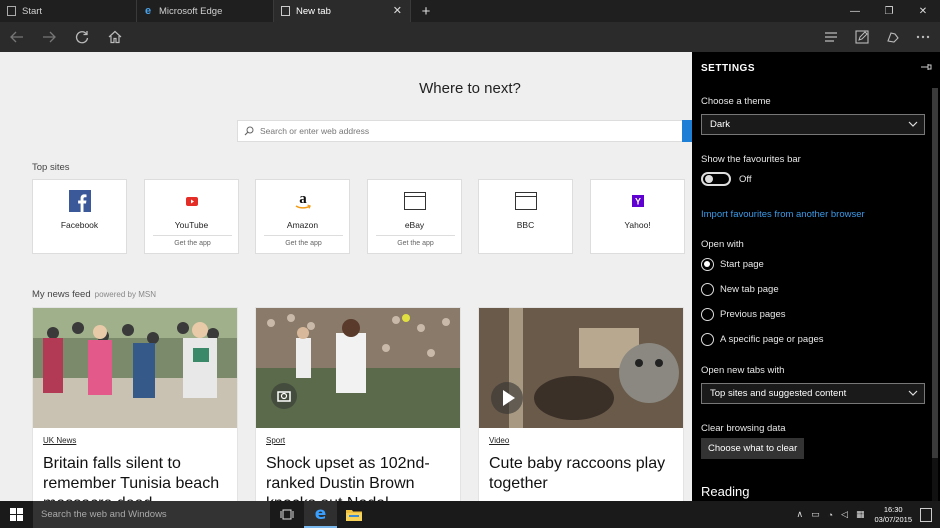 This screenshot has height=528, width=940. What do you see at coordinates (889, 11) in the screenshot?
I see `restore-icon: ❐` at bounding box center [889, 11].